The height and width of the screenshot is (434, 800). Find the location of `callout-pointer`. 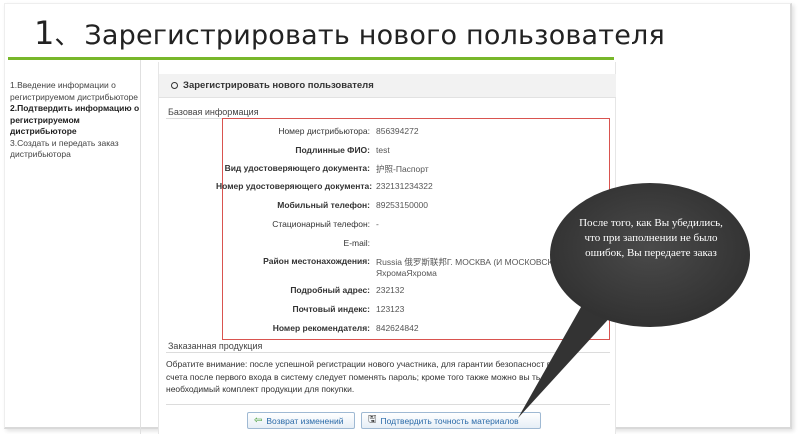

callout-pointer is located at coordinates (566, 359).